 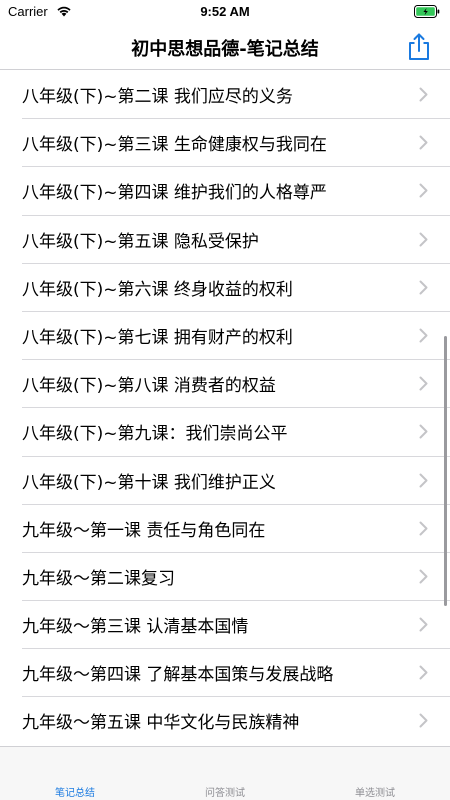 What do you see at coordinates (445, 471) in the screenshot?
I see `scroll-indicator` at bounding box center [445, 471].